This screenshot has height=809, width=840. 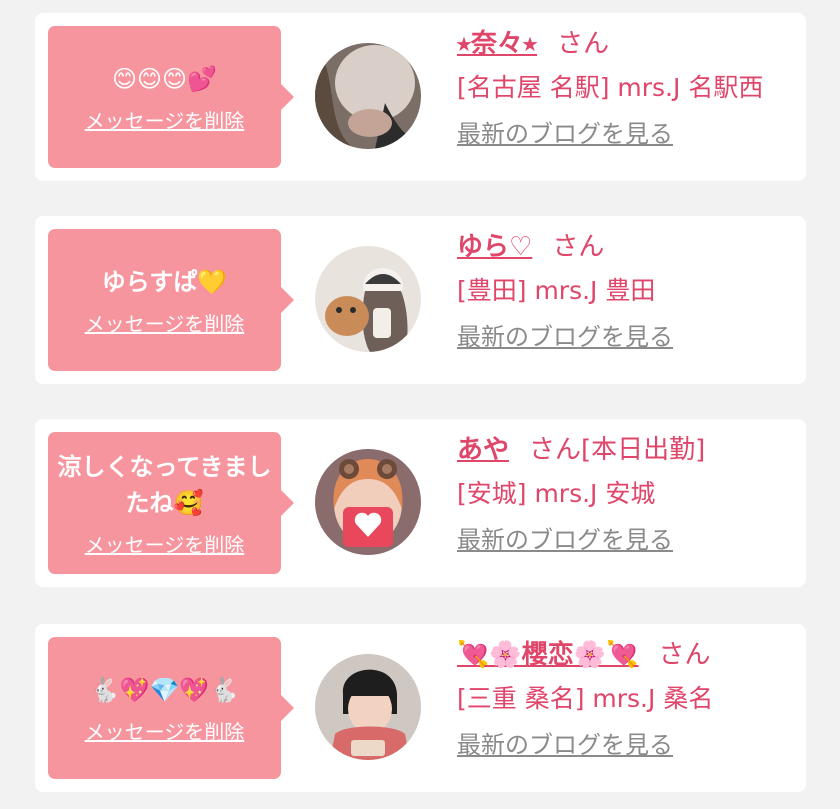 What do you see at coordinates (171, 97) in the screenshot?
I see `message-bubble: 😊😊😊💕 メッセージを削除` at bounding box center [171, 97].